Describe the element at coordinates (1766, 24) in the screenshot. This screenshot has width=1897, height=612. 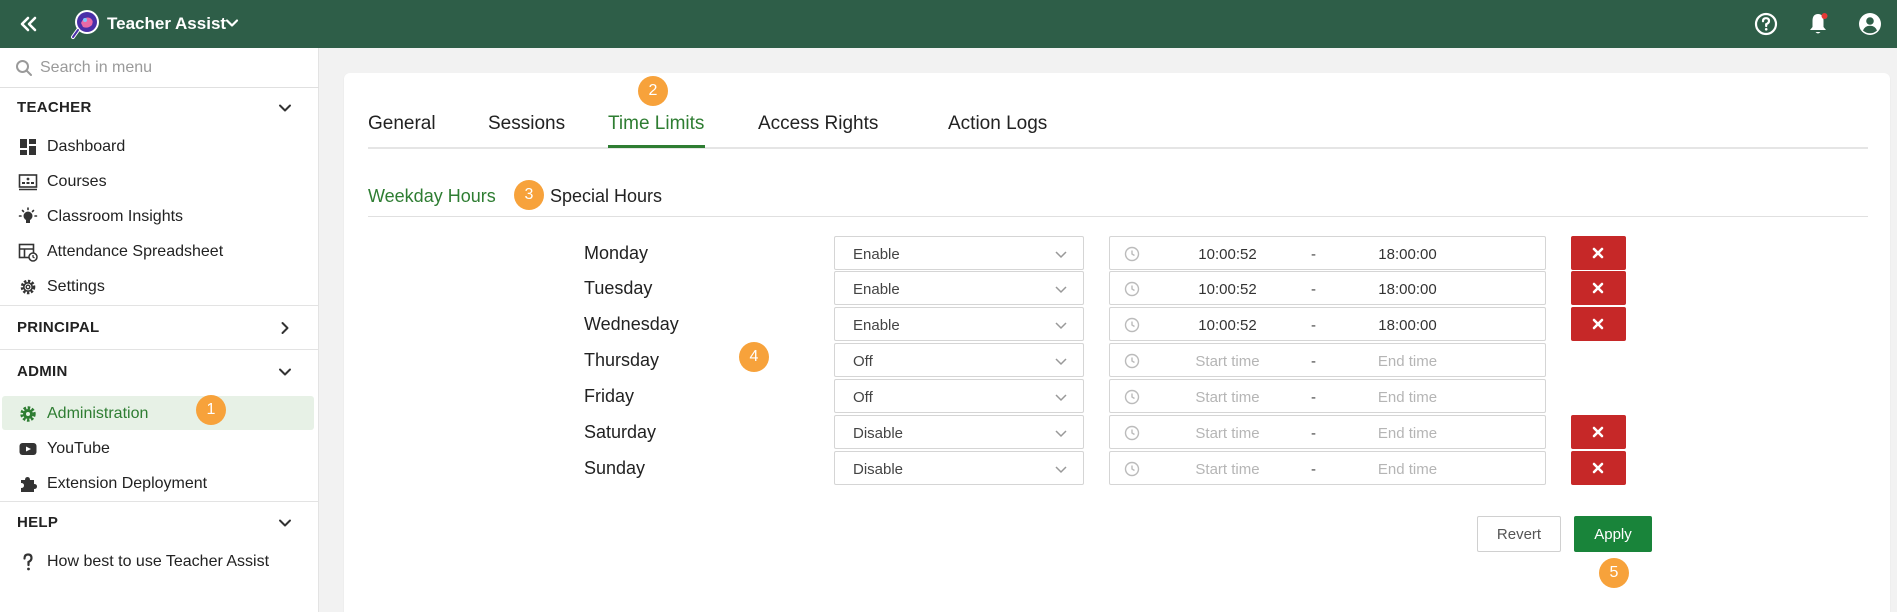
I see `help-icon` at that location.